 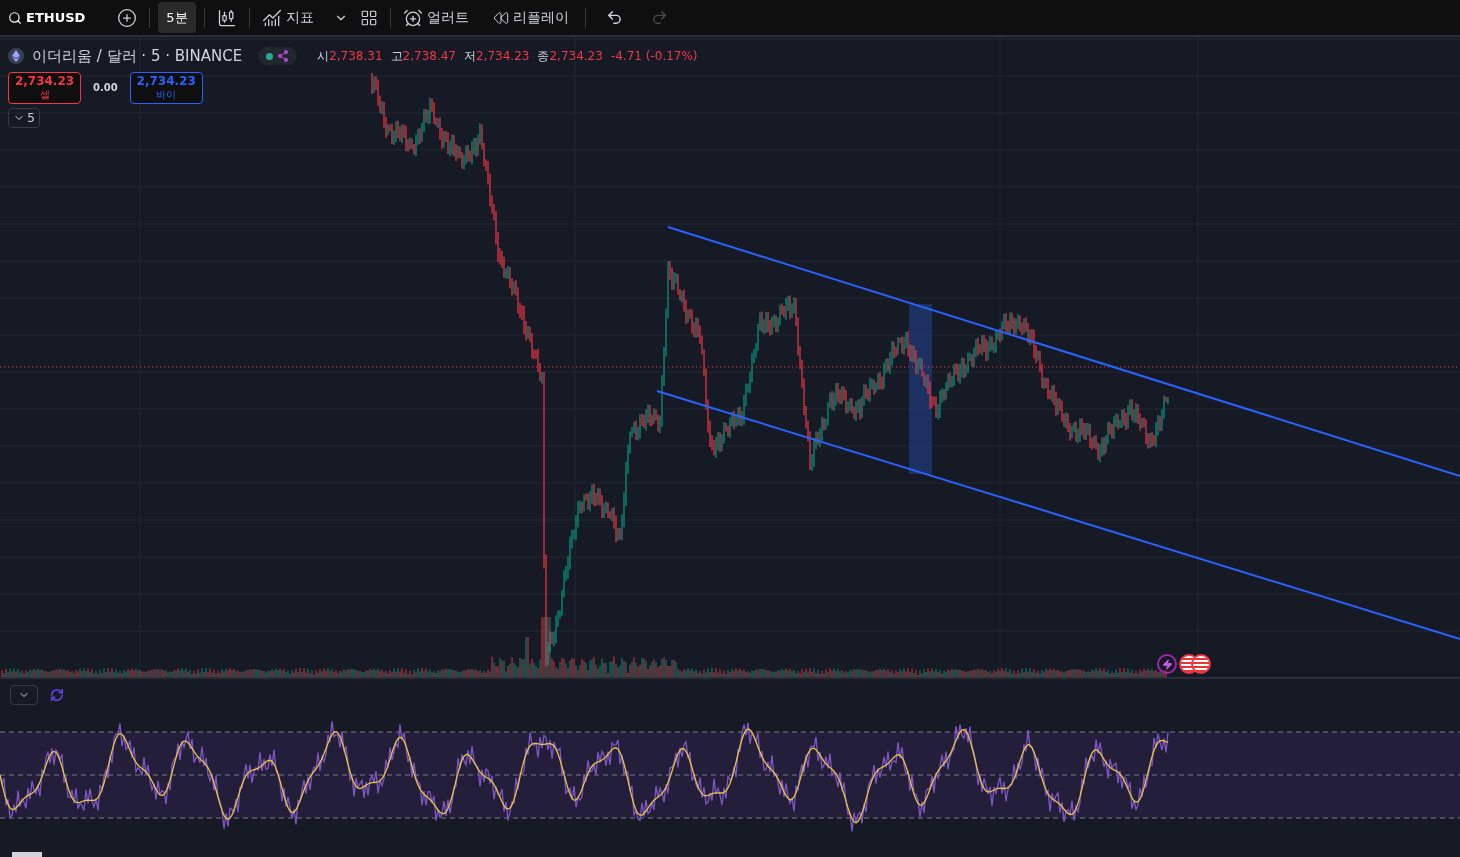 I want to click on add-icon, so click(x=127, y=17).